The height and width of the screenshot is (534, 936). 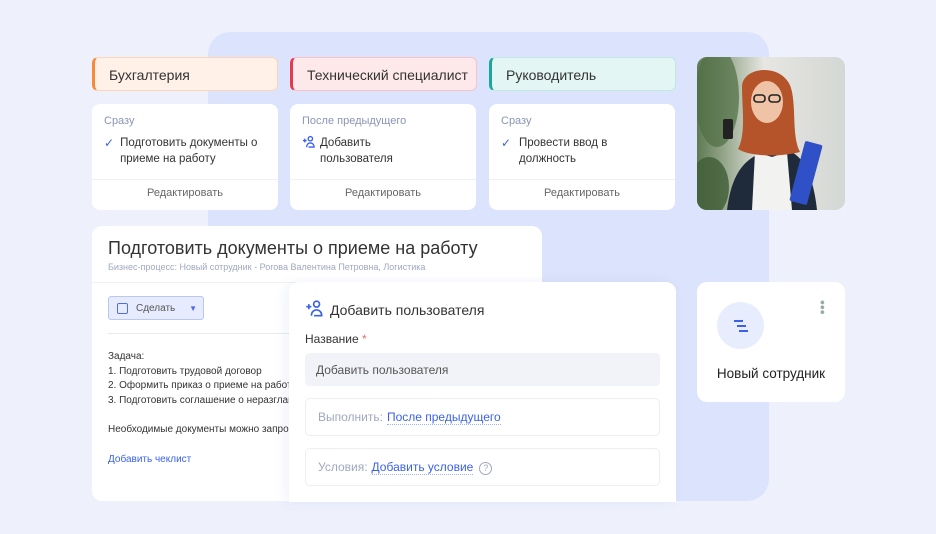 I want to click on role-tech-specialist: Технический специалист, so click(x=383, y=74).